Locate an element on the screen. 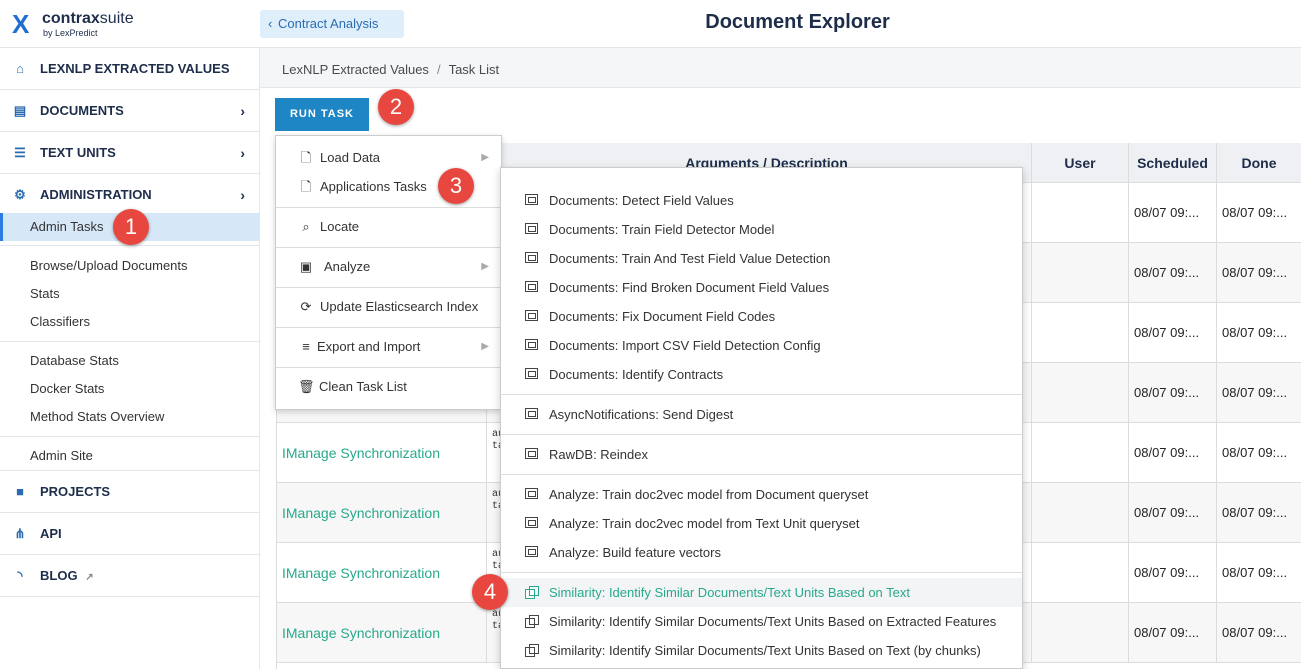  submenu-item: Documents: Train Field Detector Model is located at coordinates (761, 229).